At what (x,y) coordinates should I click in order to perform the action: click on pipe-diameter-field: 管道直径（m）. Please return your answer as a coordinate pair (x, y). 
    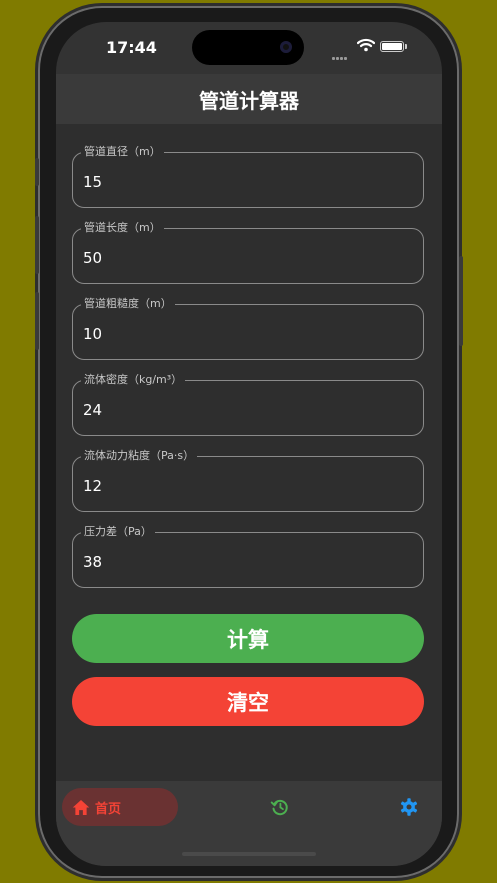
    Looking at the image, I should click on (248, 176).